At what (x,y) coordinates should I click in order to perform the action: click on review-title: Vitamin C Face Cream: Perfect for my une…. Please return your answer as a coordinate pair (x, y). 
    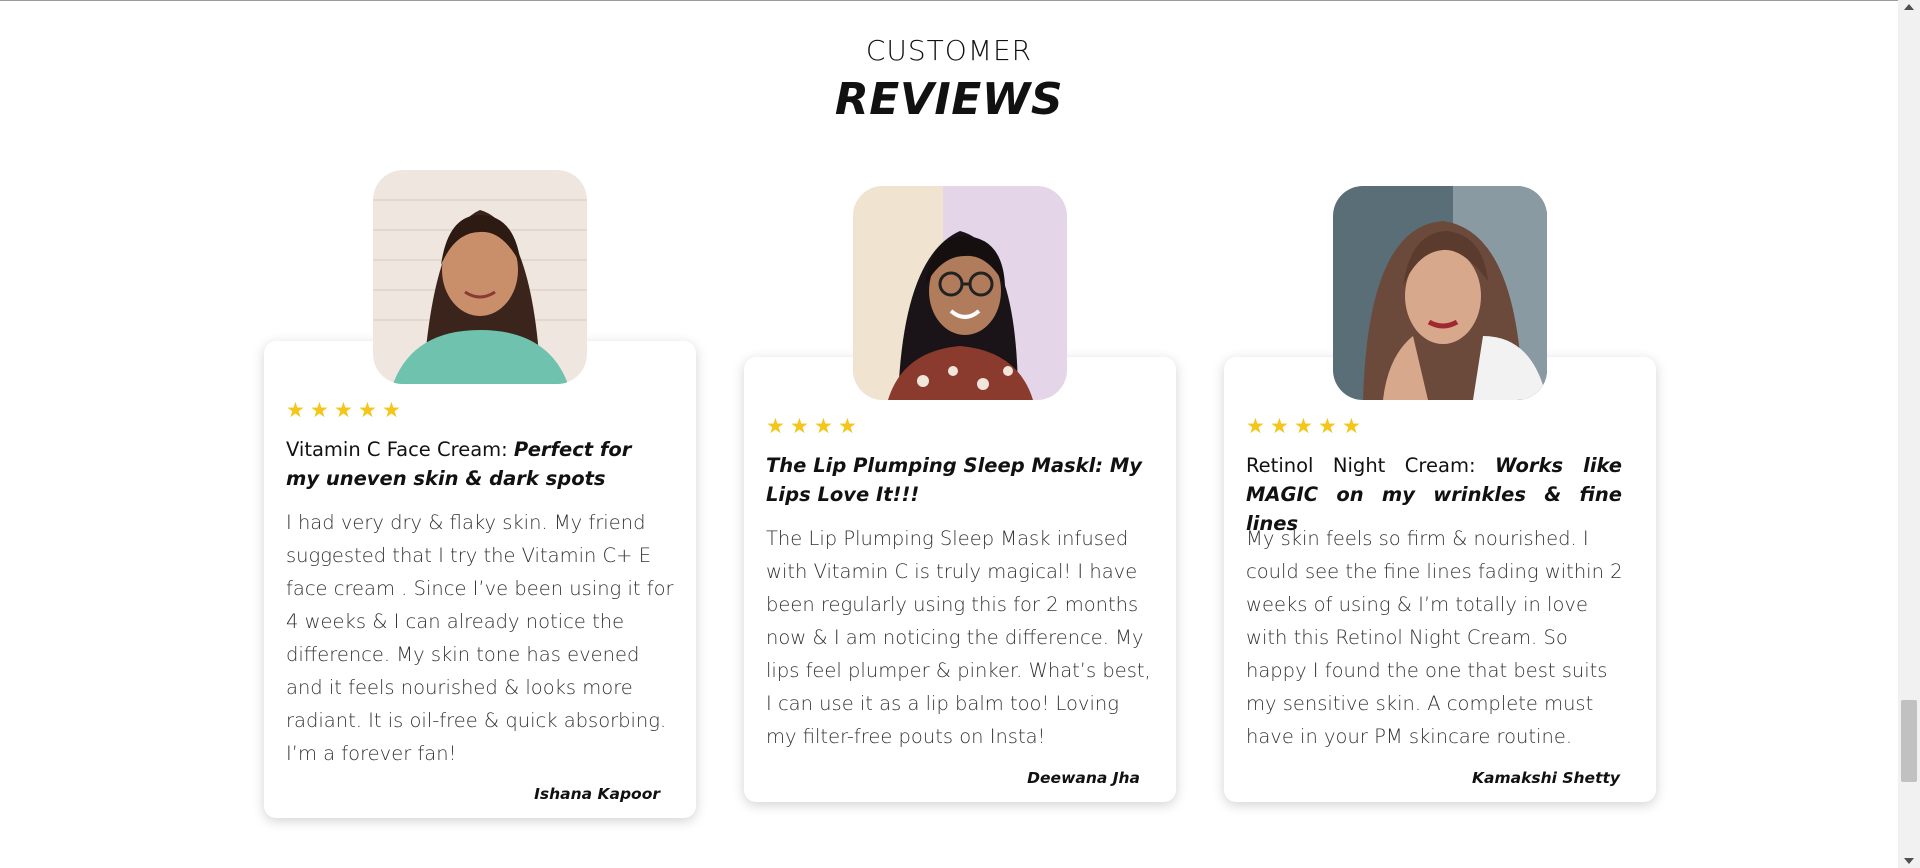
    Looking at the image, I should click on (474, 464).